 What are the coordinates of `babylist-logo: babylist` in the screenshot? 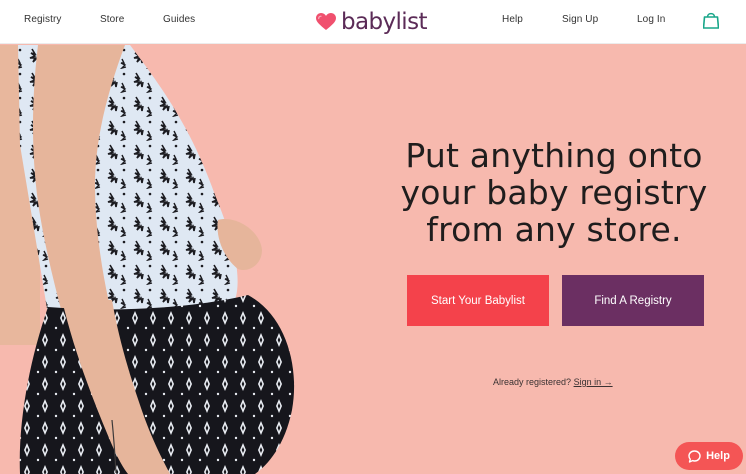 It's located at (371, 22).